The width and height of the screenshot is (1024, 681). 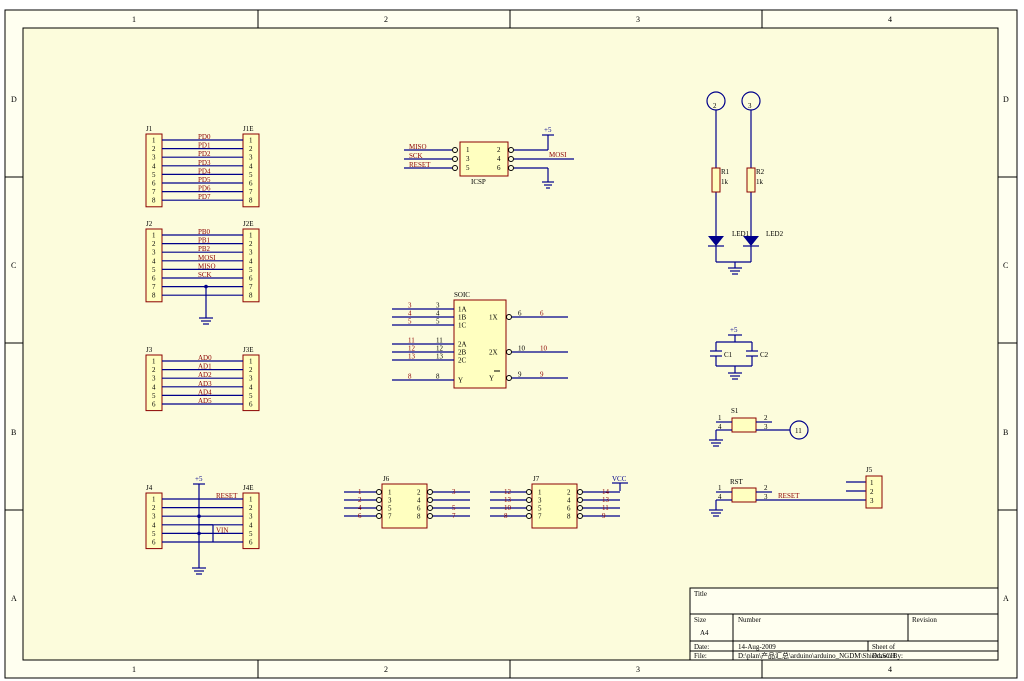 I want to click on header-net-label: PD1, so click(x=204, y=146).